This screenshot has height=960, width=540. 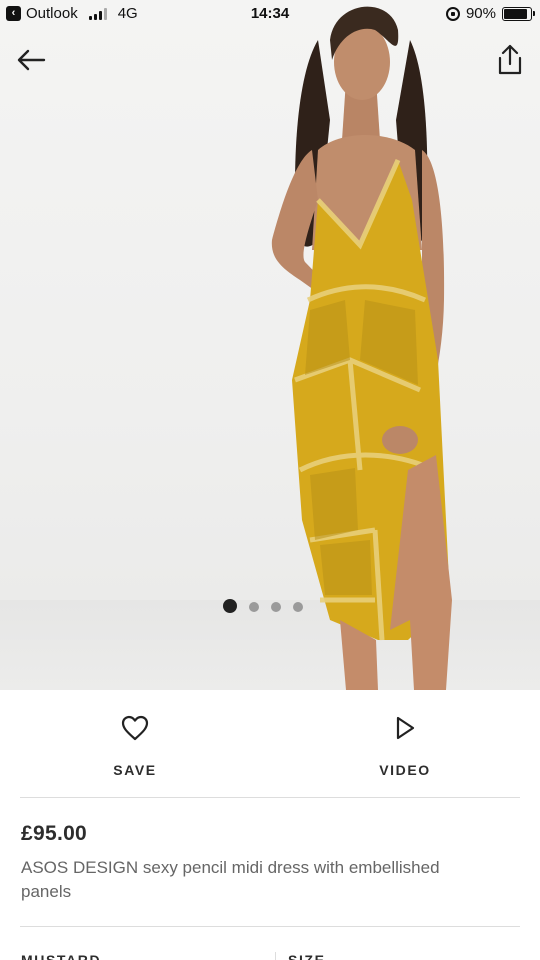 I want to click on selector-divider, so click(x=275, y=956).